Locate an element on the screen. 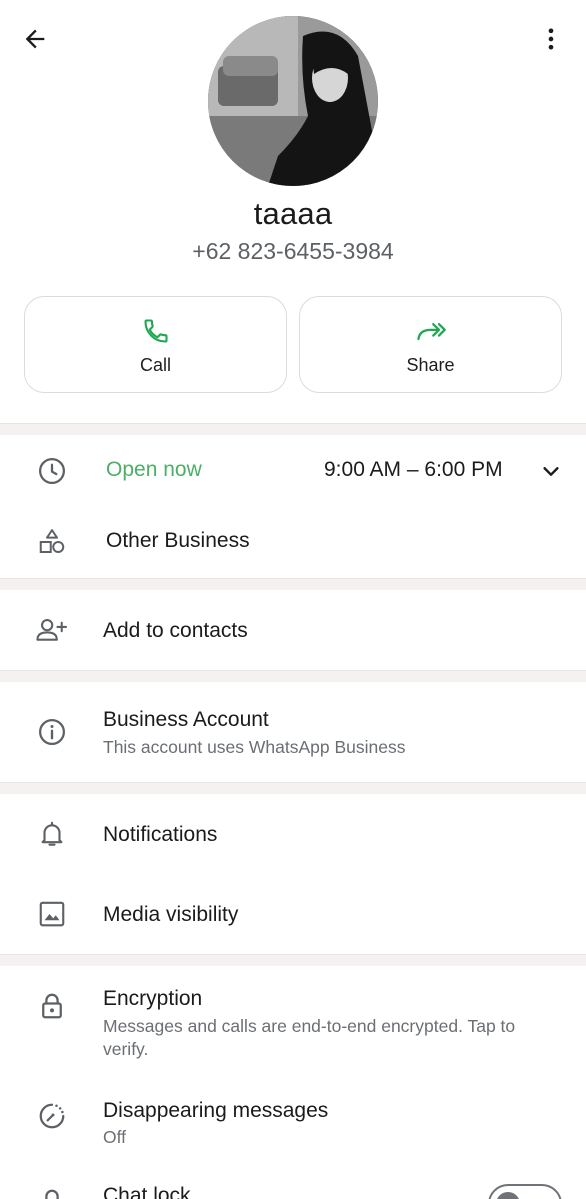 The height and width of the screenshot is (1199, 586). phone-icon is located at coordinates (155, 331).